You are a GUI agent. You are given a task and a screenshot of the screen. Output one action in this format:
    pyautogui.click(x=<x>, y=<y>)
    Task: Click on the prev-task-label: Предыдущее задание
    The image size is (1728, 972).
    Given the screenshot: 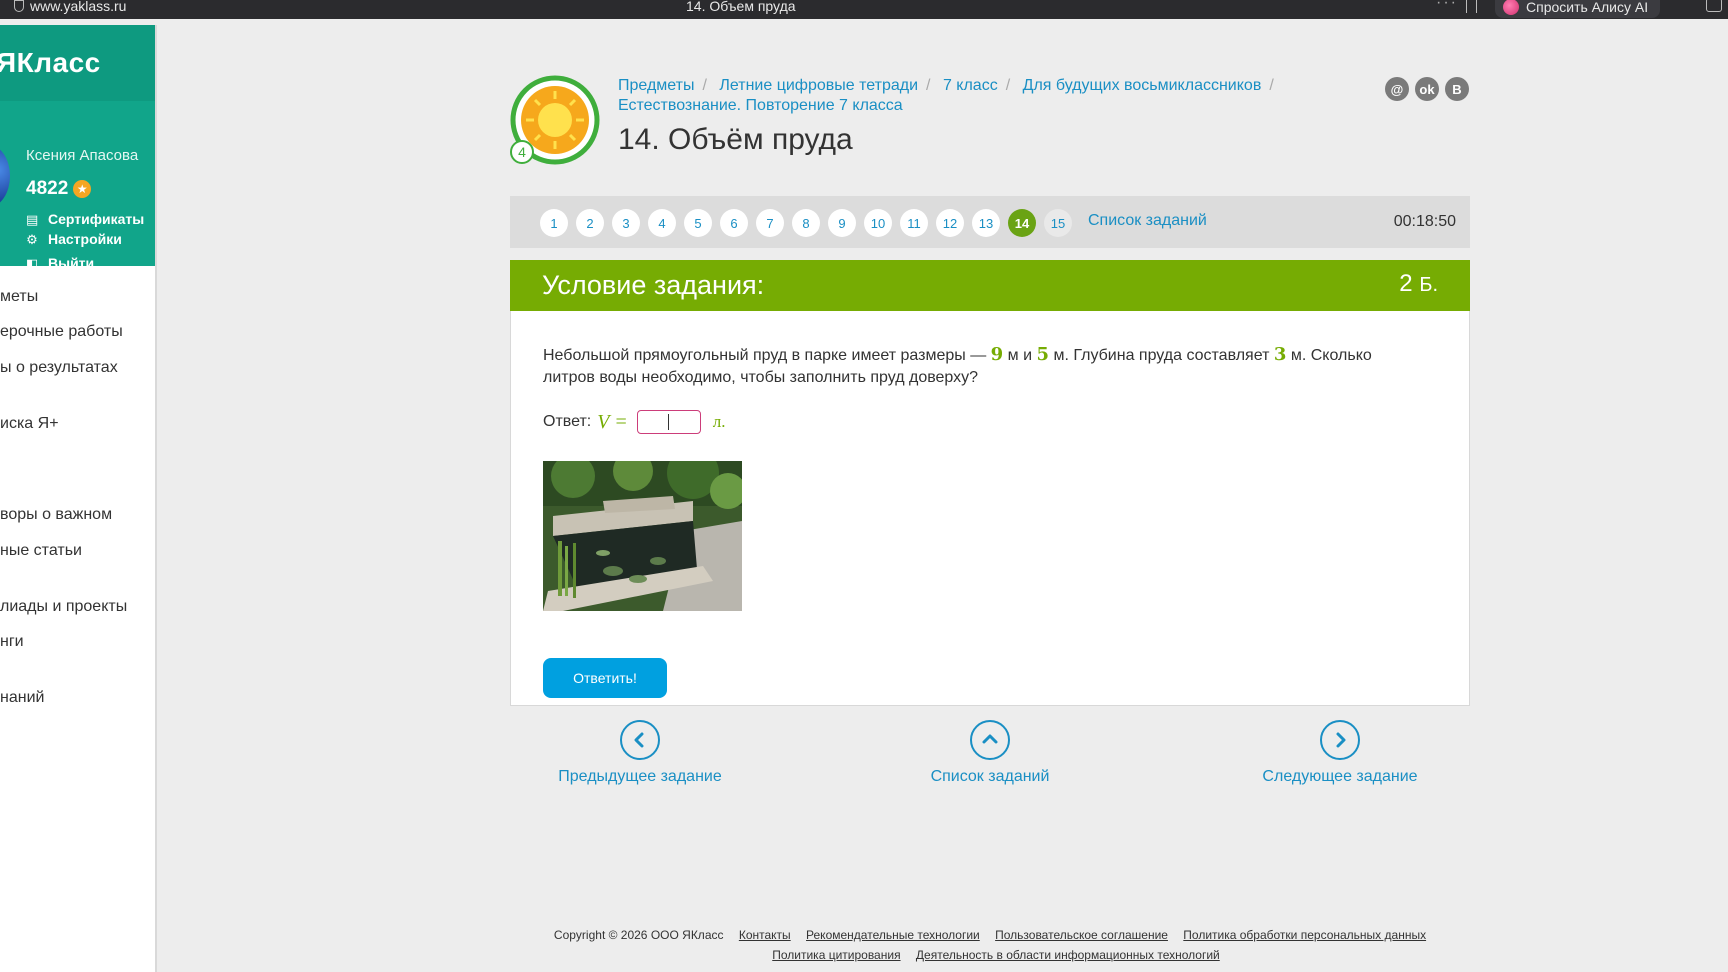 What is the action you would take?
    pyautogui.click(x=640, y=776)
    